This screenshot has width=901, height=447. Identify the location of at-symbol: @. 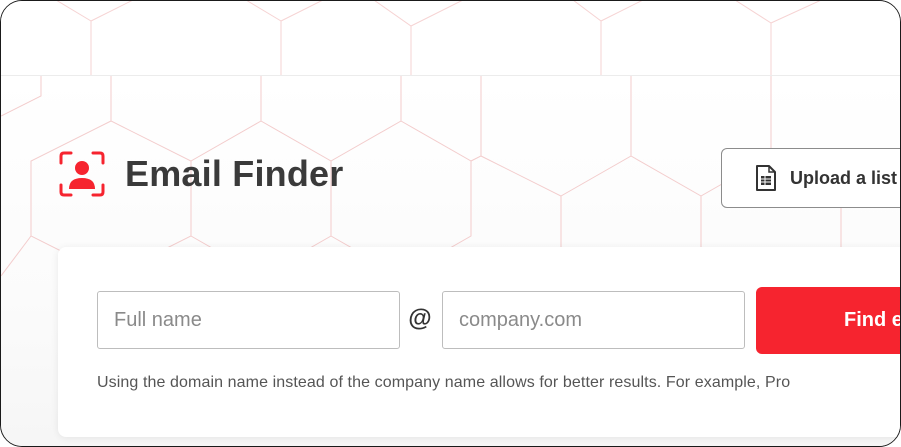
(420, 318).